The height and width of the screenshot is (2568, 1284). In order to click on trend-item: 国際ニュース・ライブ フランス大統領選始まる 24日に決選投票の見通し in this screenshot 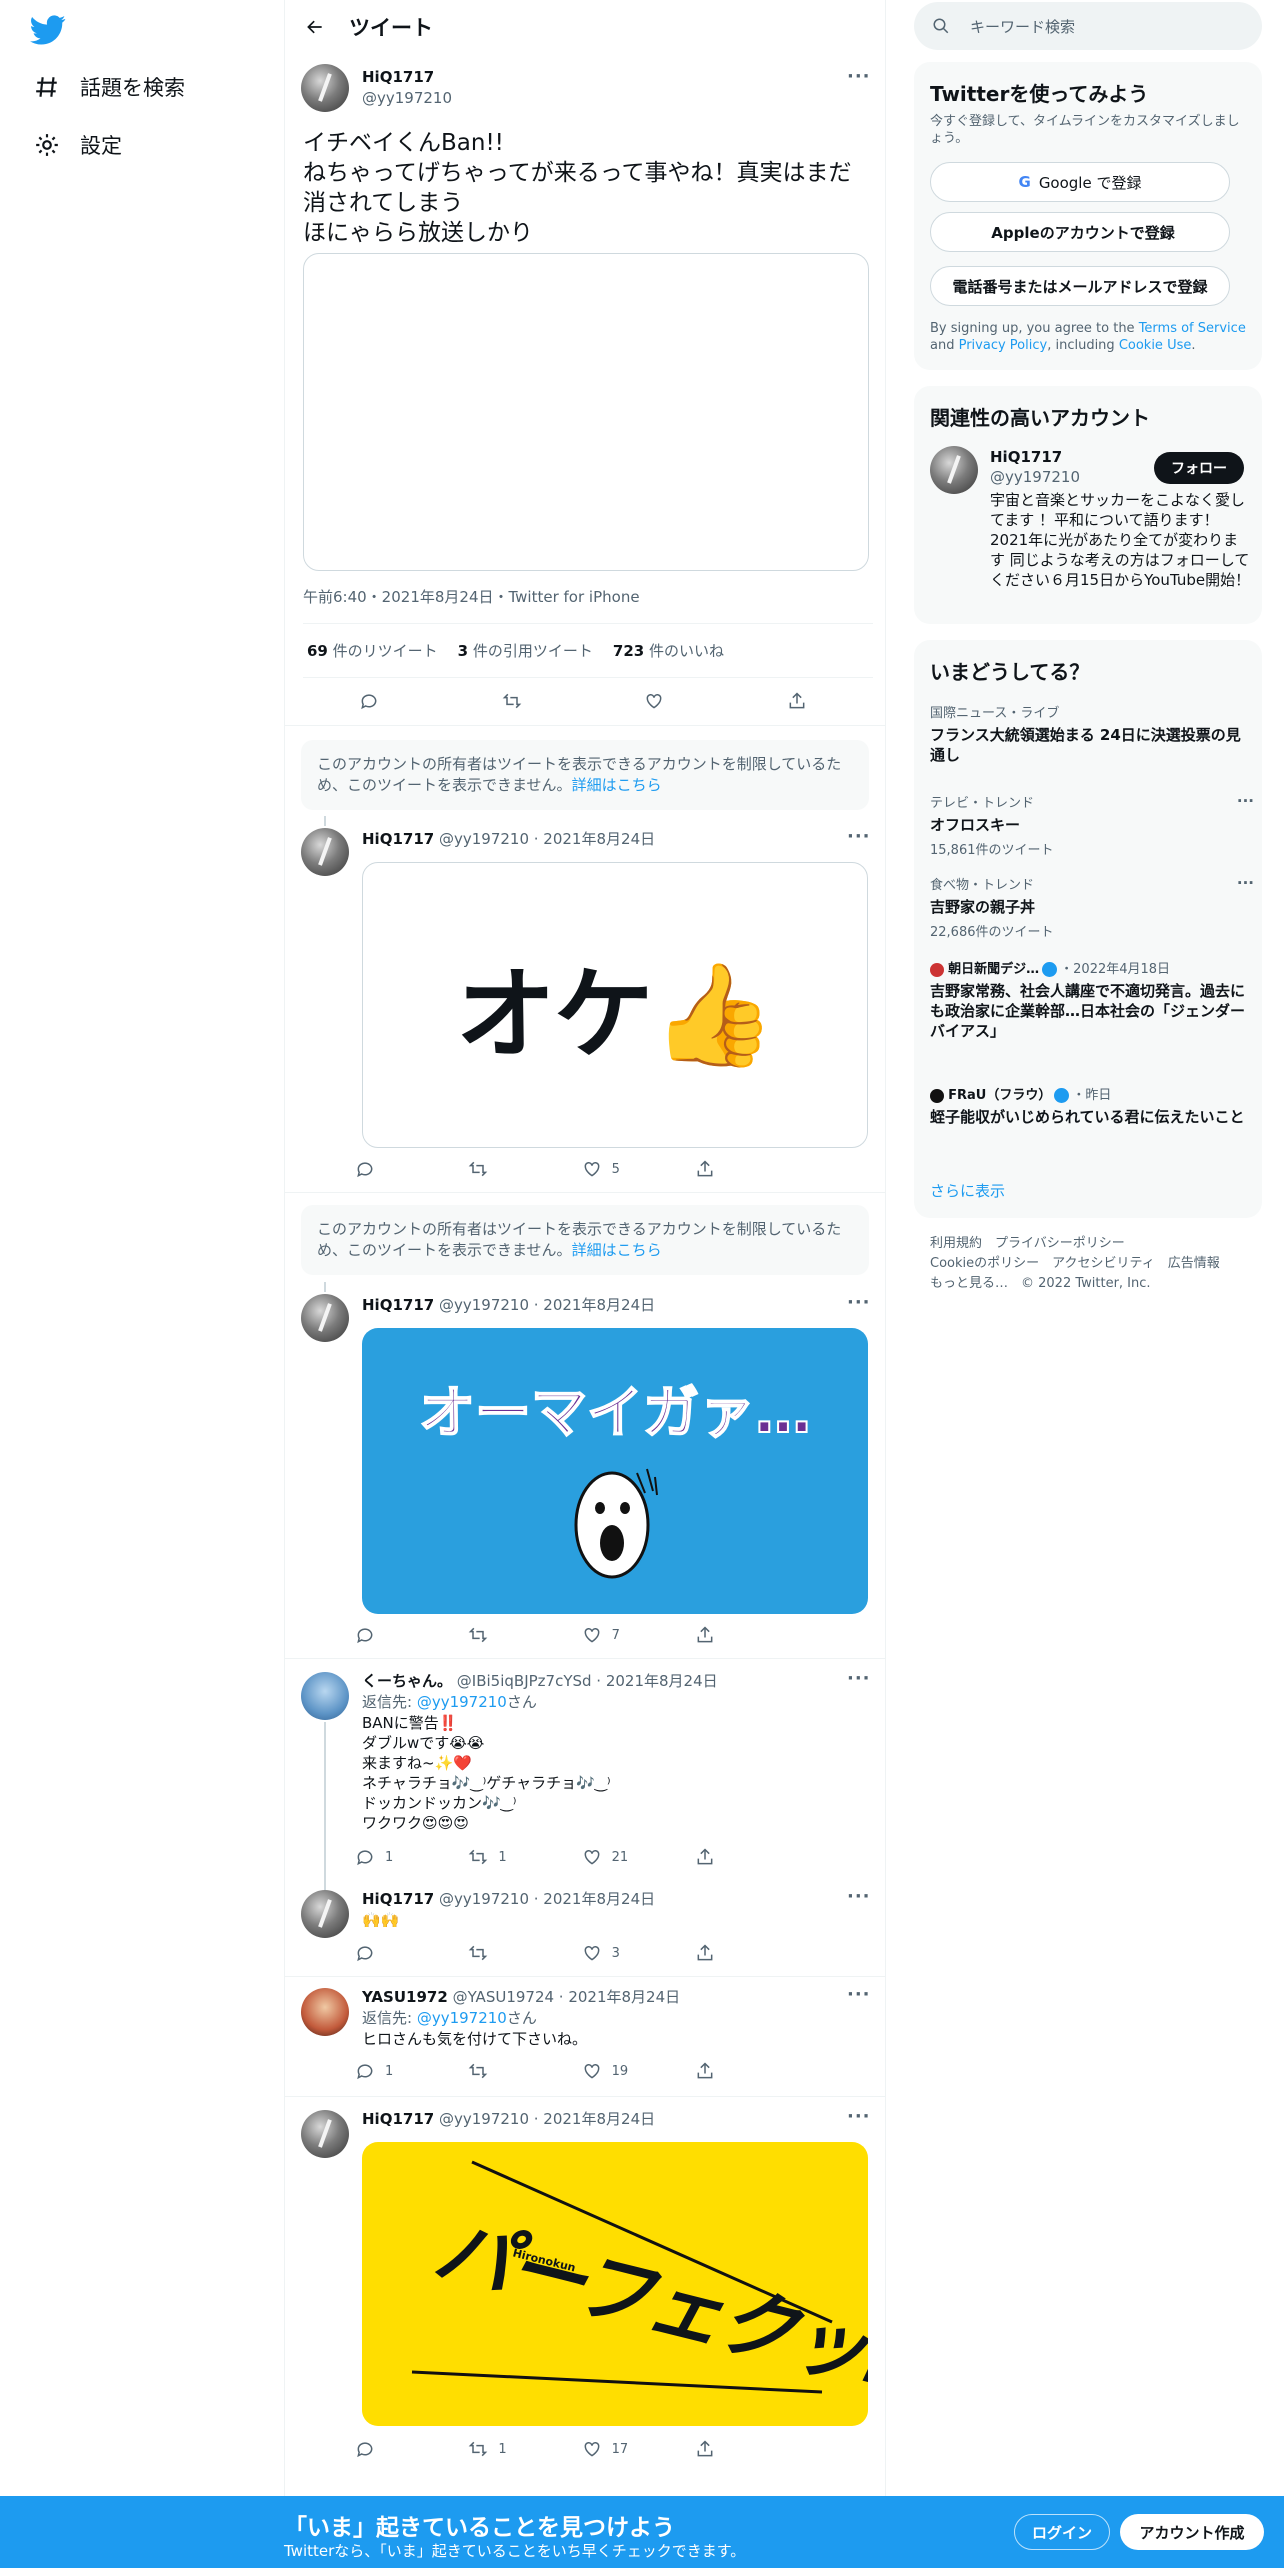, I will do `click(1088, 733)`.